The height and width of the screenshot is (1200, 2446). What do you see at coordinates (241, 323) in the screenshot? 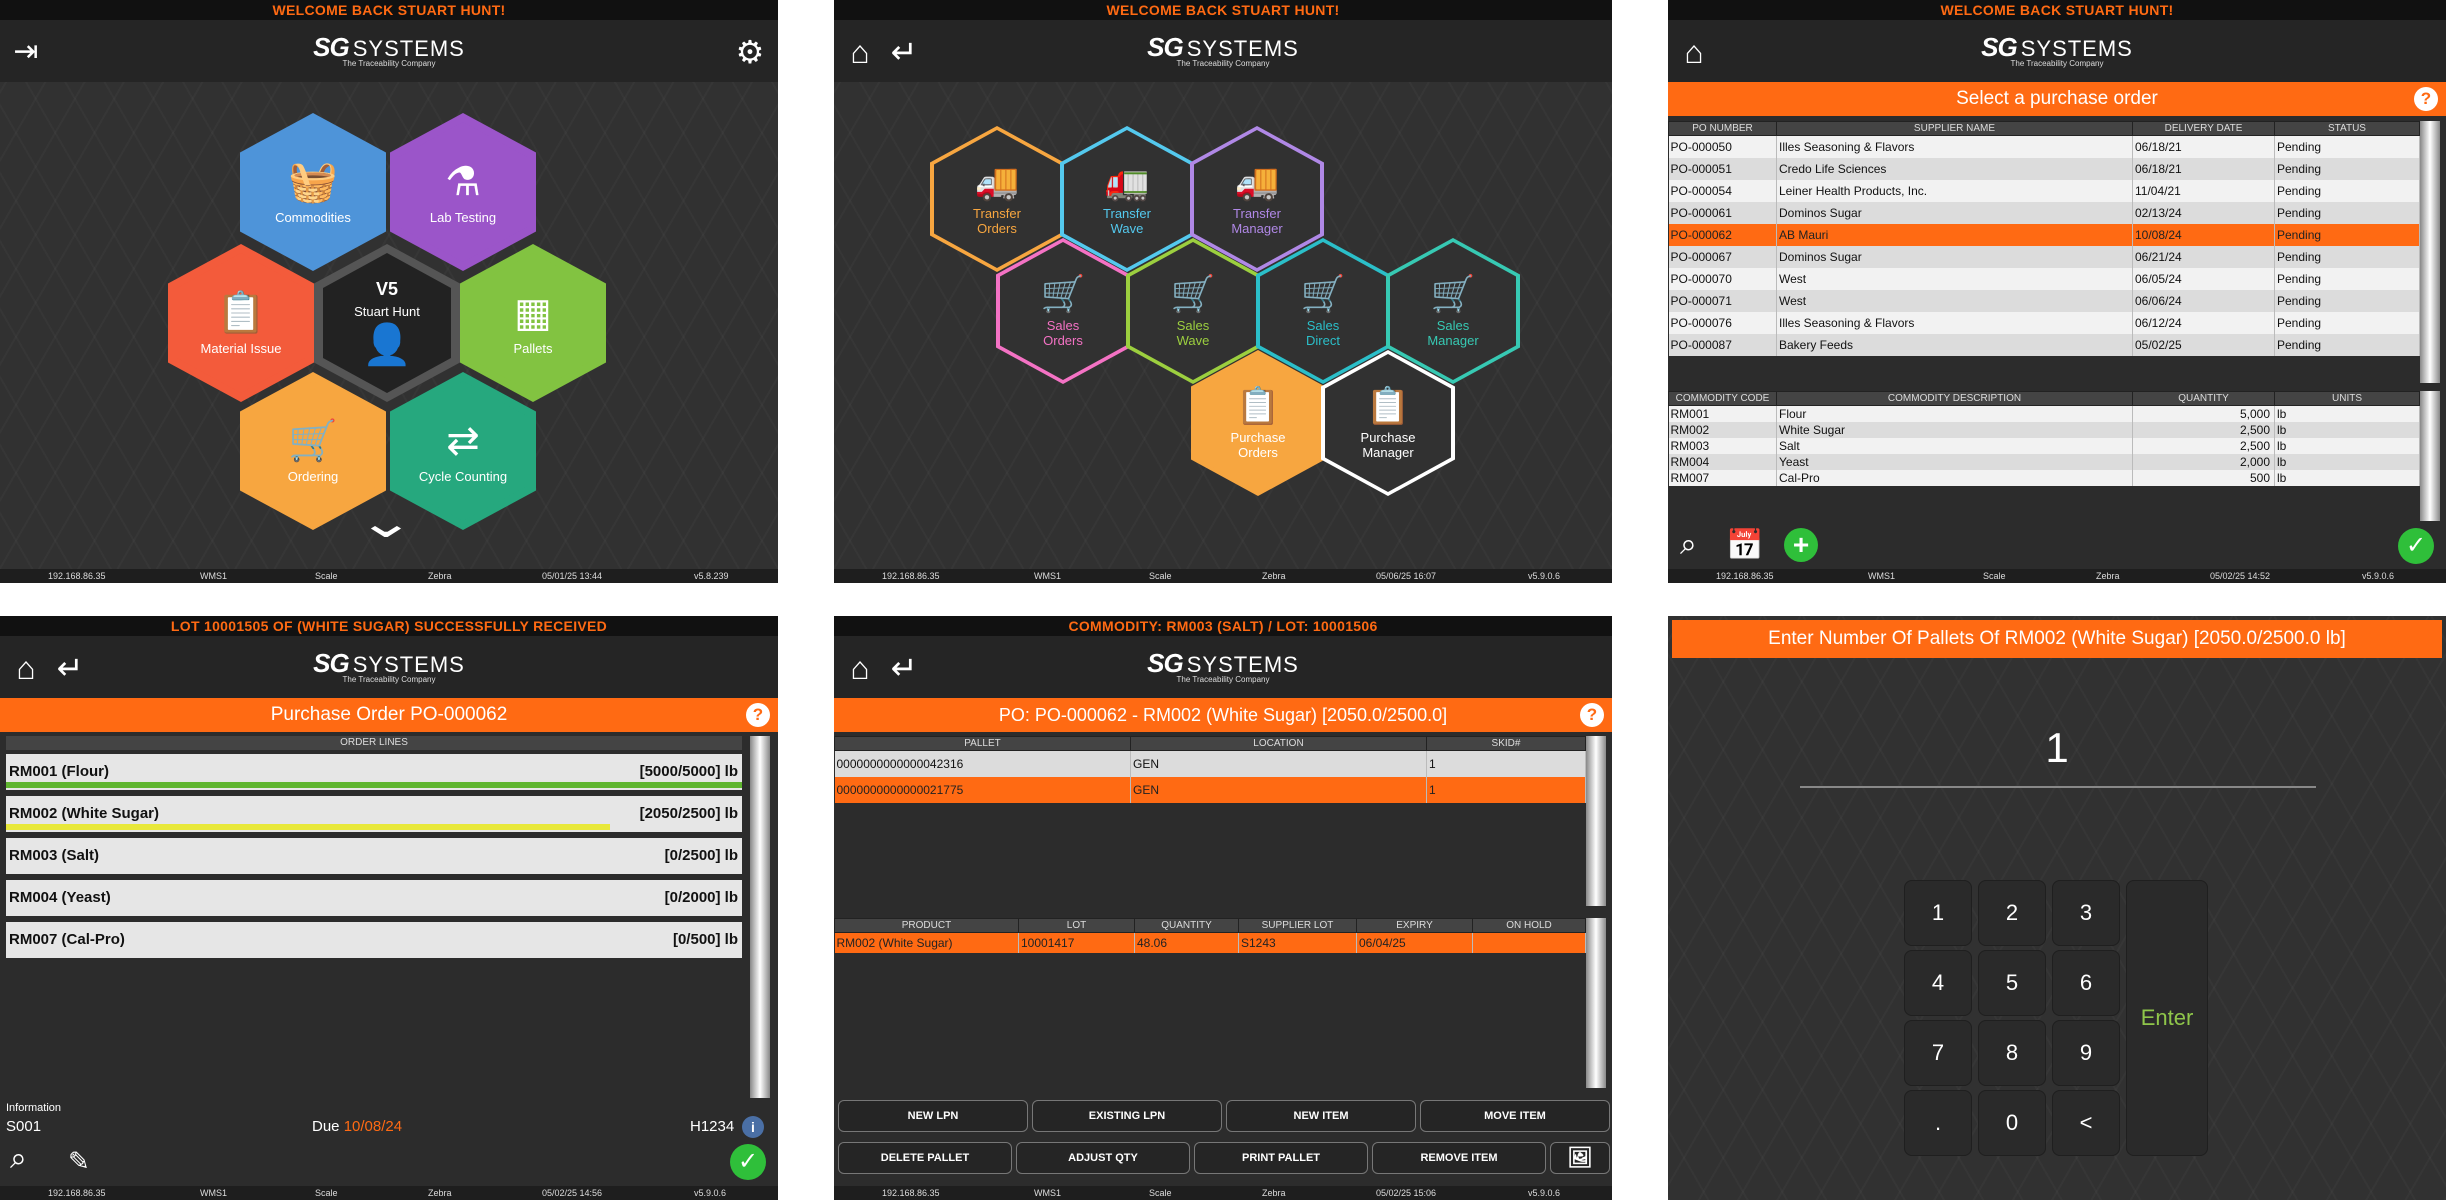
I see `hex-material-issue: 📋 Material Issue` at bounding box center [241, 323].